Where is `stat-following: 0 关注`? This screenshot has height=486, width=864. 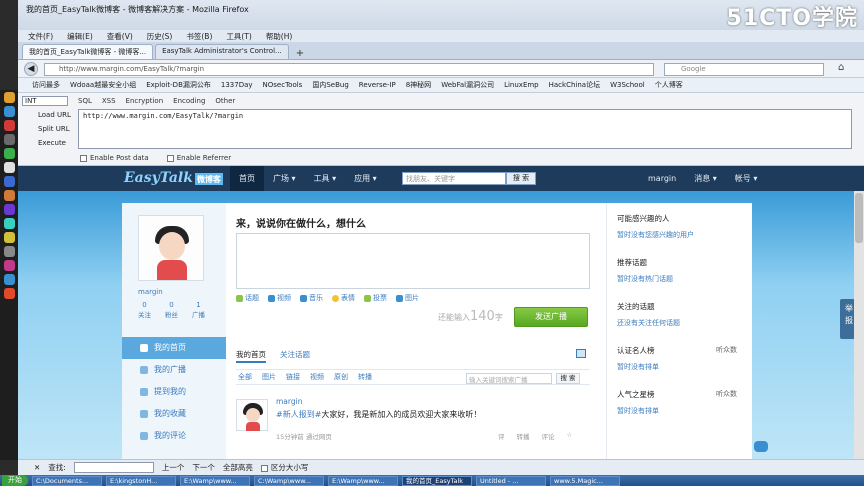 stat-following: 0 关注 is located at coordinates (144, 310).